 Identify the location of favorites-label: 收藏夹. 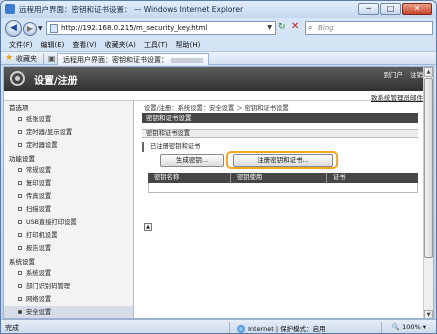
(26, 59).